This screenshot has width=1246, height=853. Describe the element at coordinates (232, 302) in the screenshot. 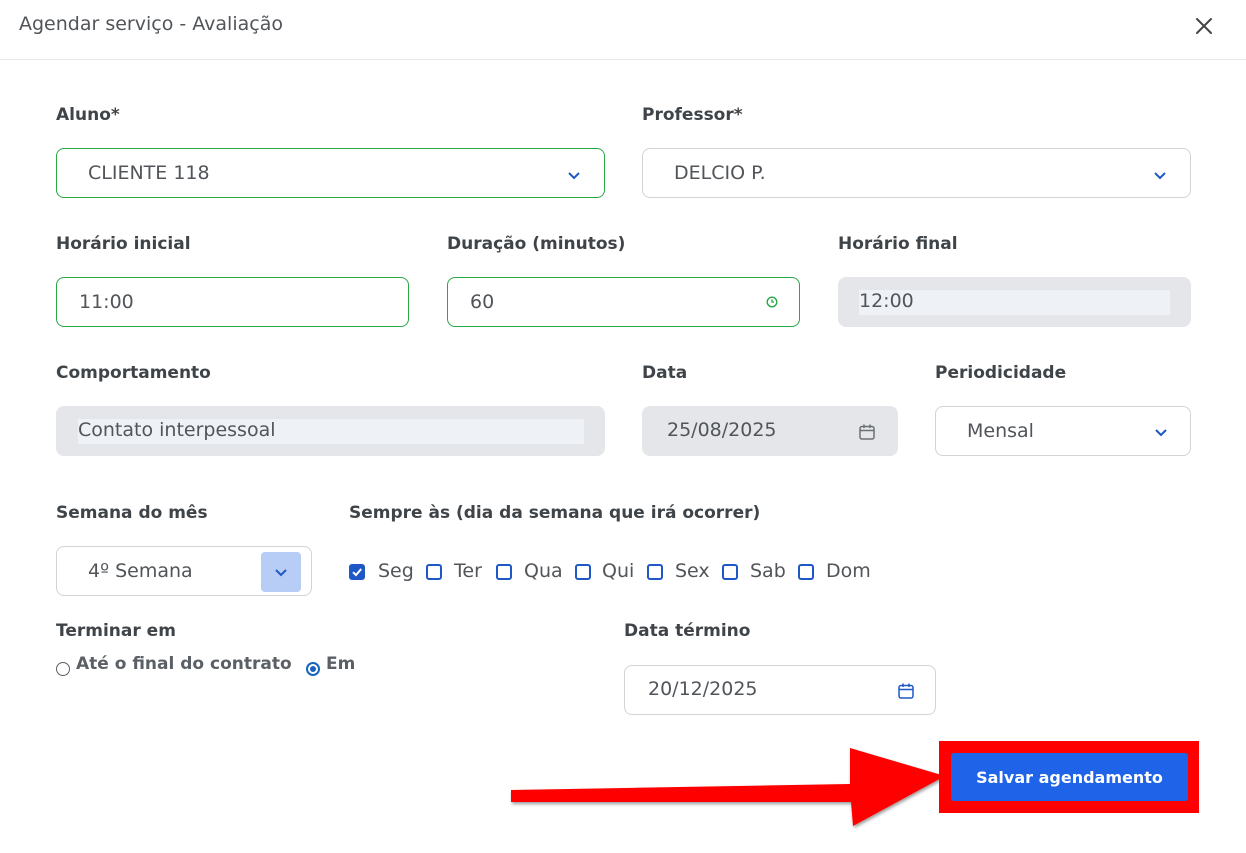

I see `horario-inicial-input: 11:00` at that location.